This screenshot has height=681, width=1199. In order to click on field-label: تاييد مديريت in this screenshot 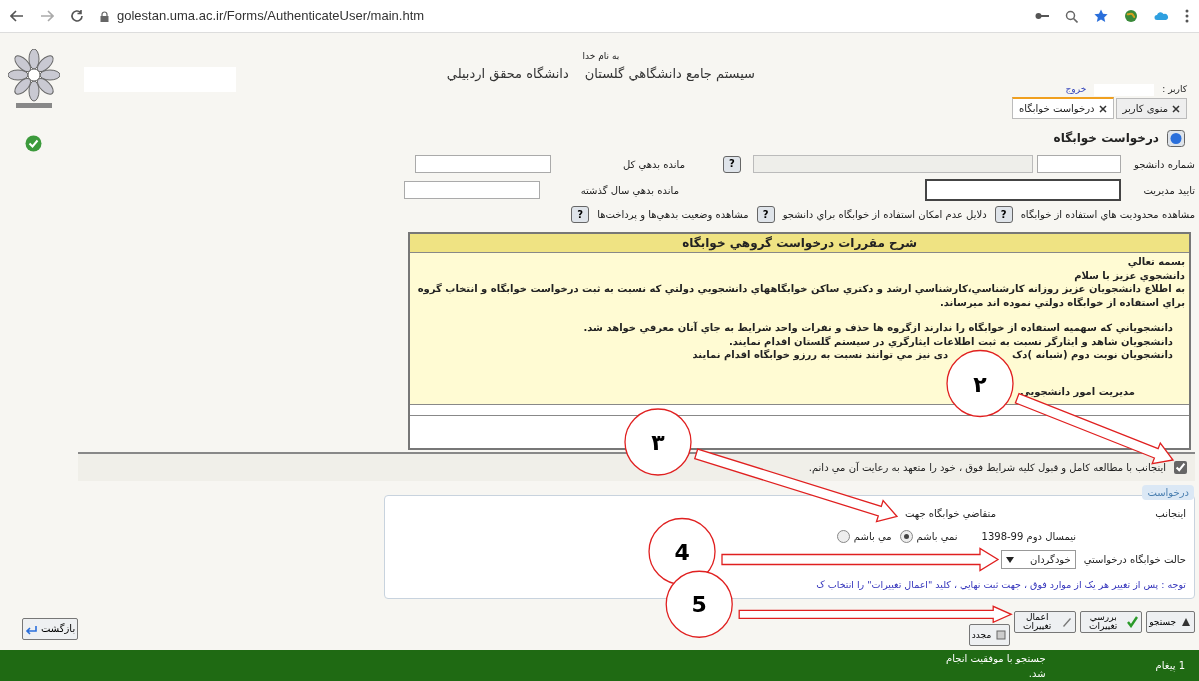, I will do `click(1168, 190)`.